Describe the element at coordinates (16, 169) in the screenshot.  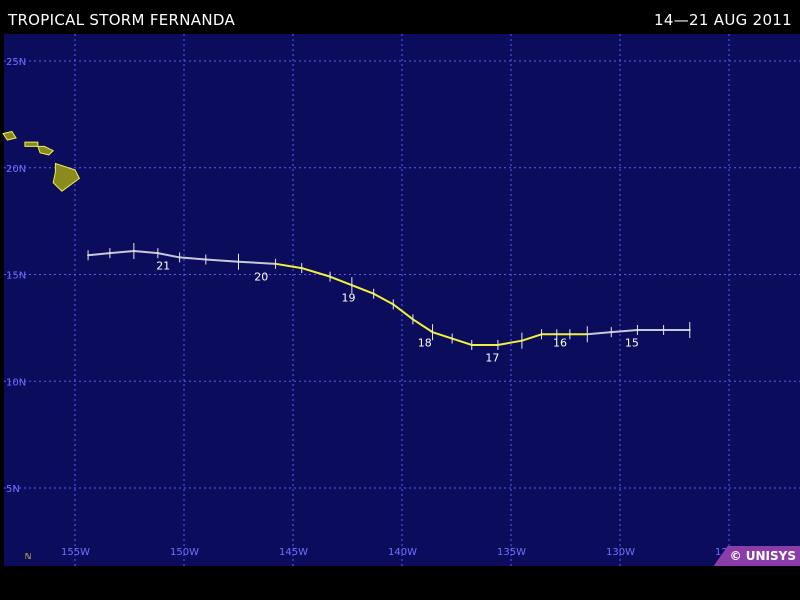
I see `latitude-label: 20N` at that location.